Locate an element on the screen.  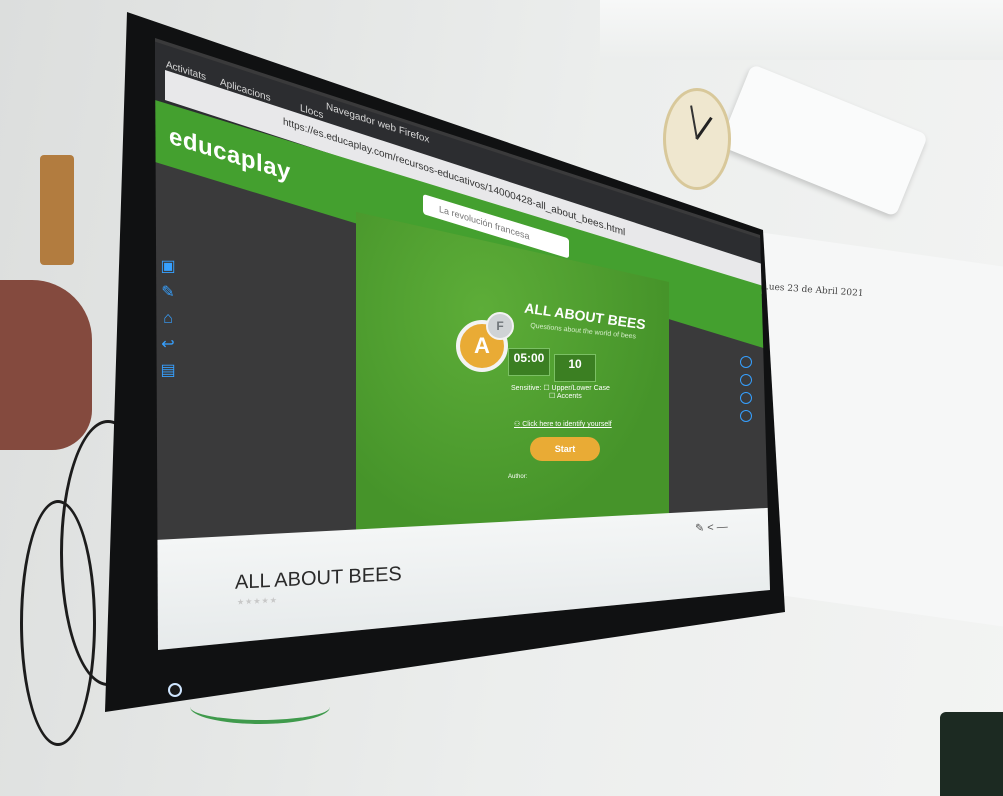
power-button-icon is located at coordinates (175, 690).